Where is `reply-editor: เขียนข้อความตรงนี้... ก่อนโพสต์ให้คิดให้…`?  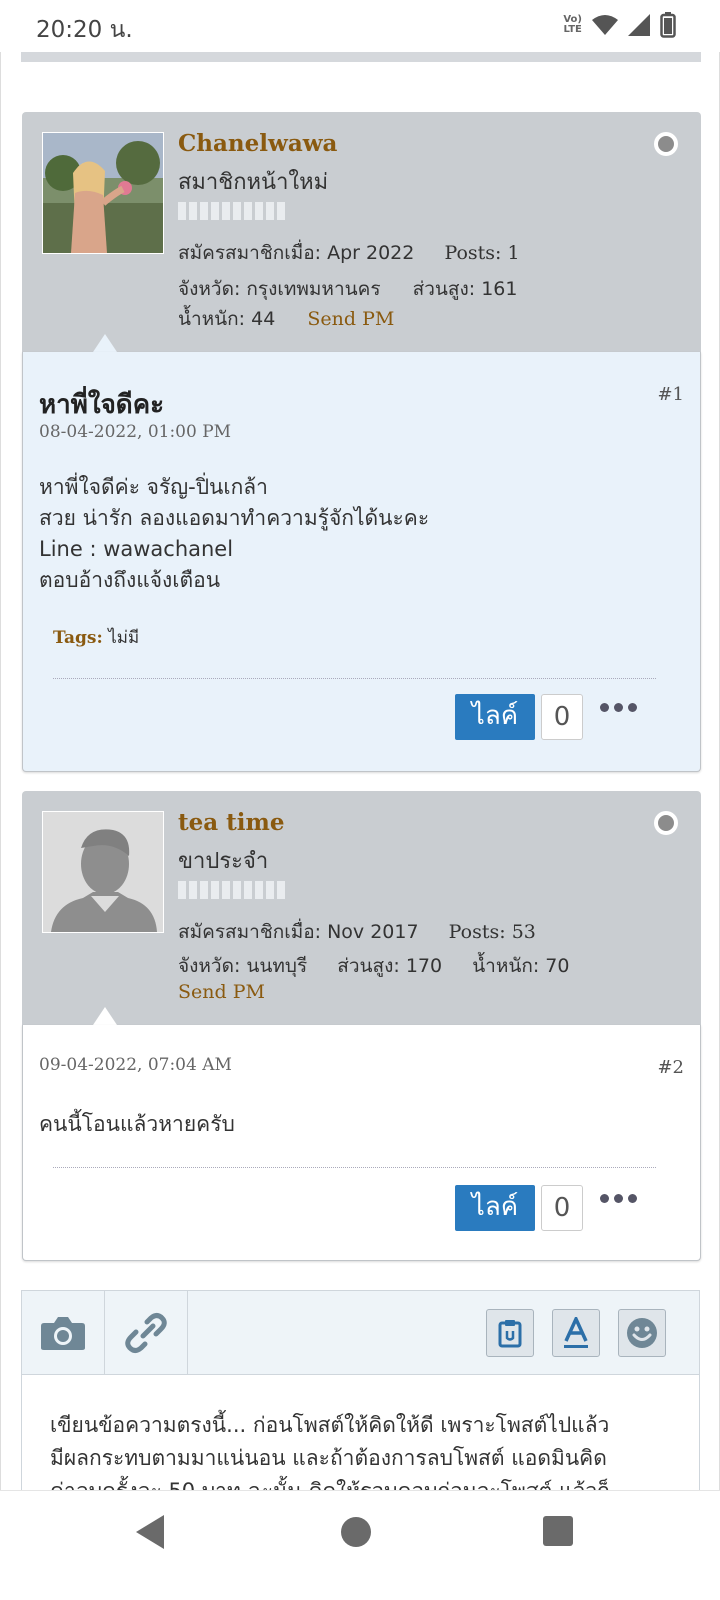
reply-editor: เขียนข้อความตรงนี้... ก่อนโพสต์ให้คิดให้… is located at coordinates (360, 1405).